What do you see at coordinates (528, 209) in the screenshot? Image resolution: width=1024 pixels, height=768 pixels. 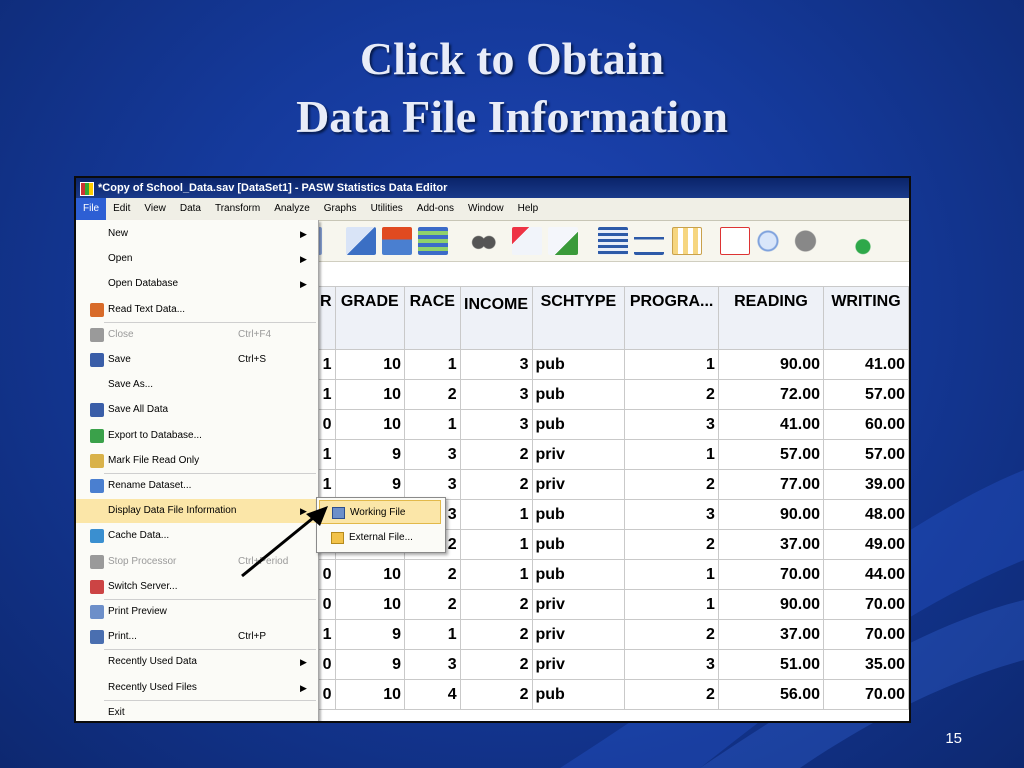 I see `menu-help: Help` at bounding box center [528, 209].